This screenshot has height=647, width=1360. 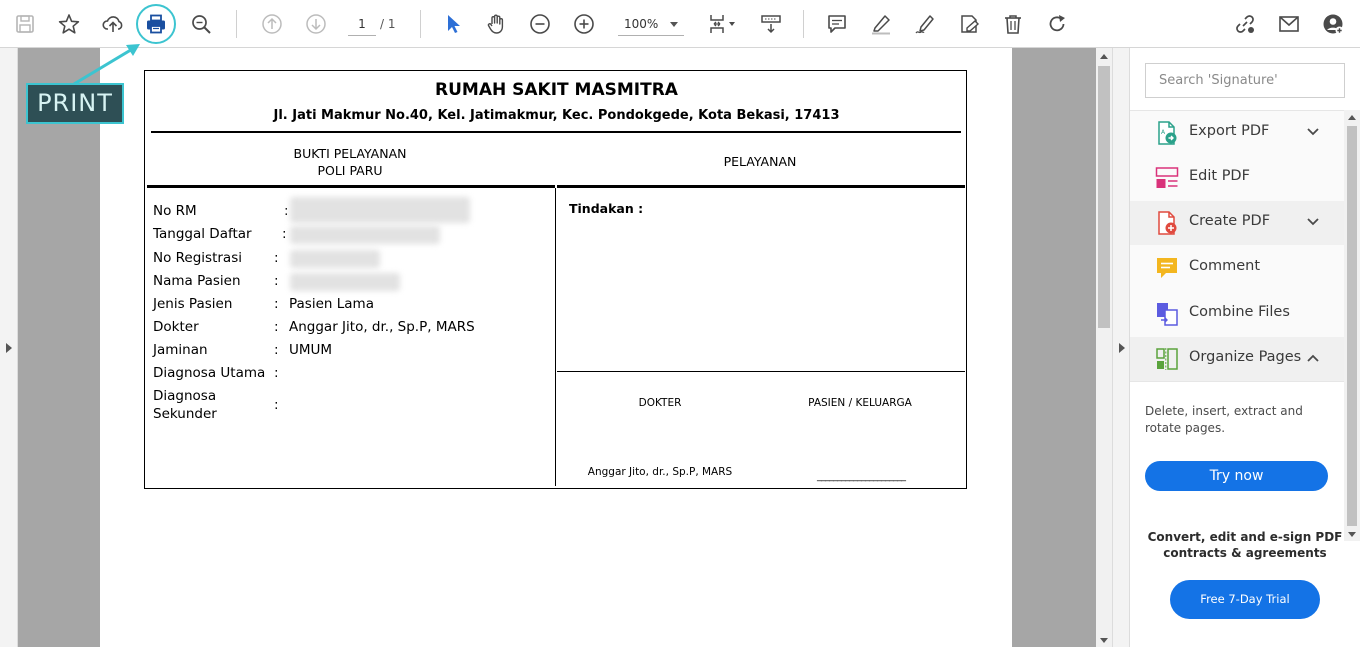 I want to click on document-scrollbar, so click(x=1104, y=347).